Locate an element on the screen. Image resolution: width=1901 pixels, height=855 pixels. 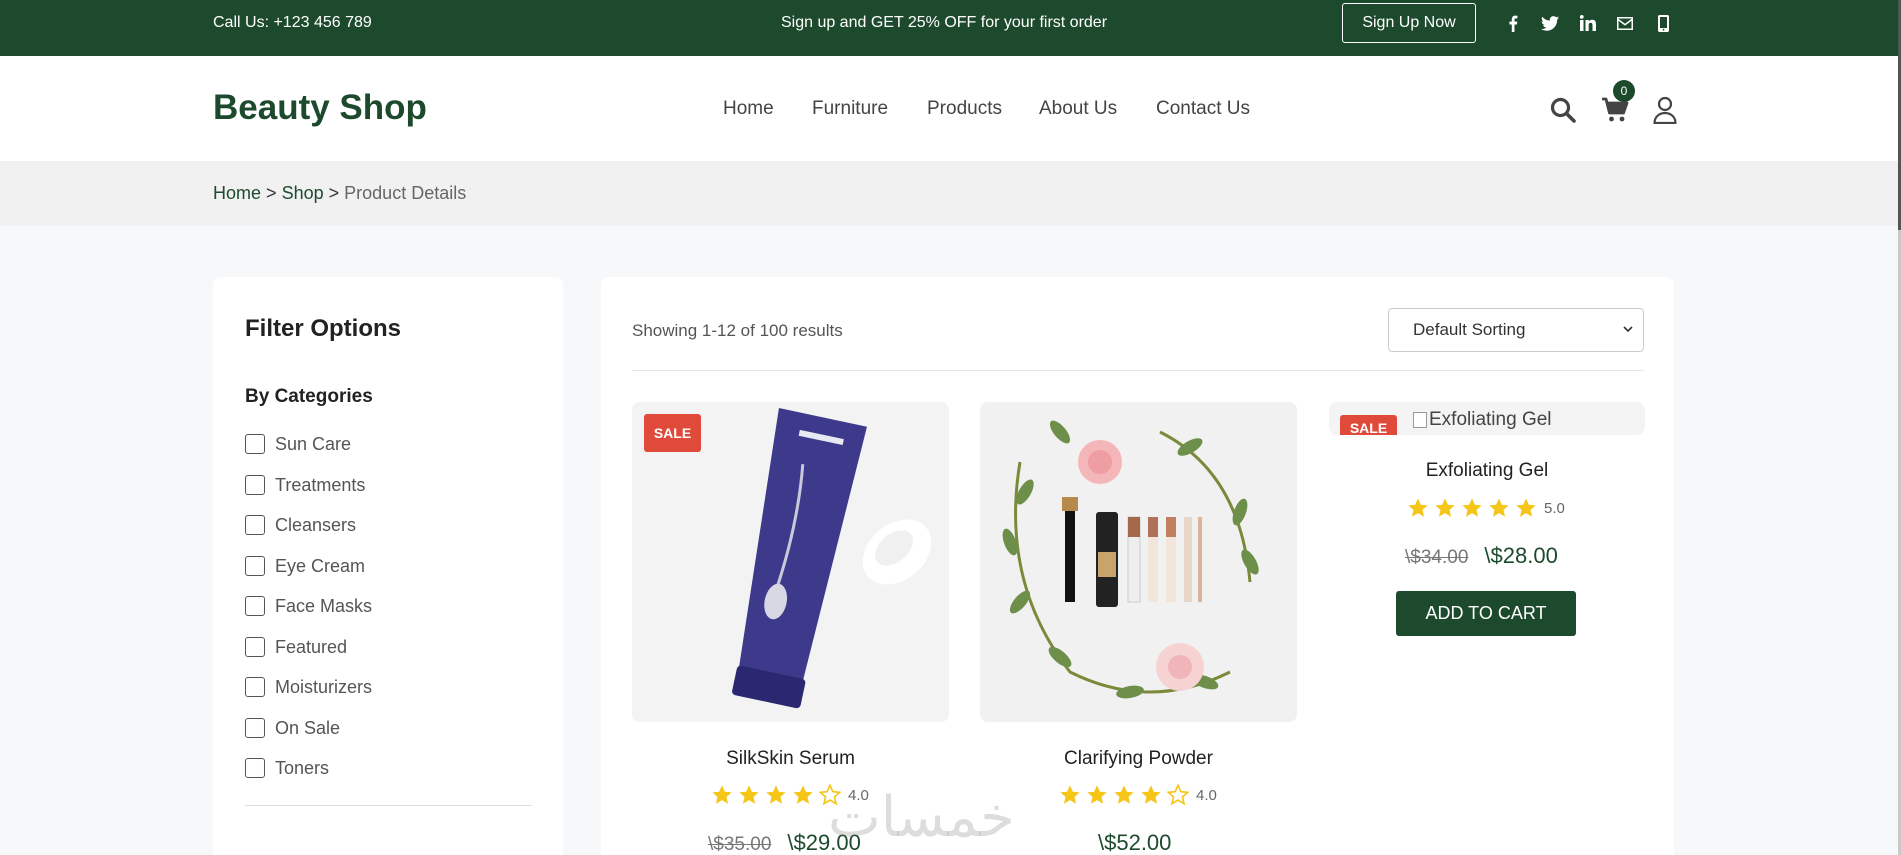
twitter-icon is located at coordinates (1550, 23).